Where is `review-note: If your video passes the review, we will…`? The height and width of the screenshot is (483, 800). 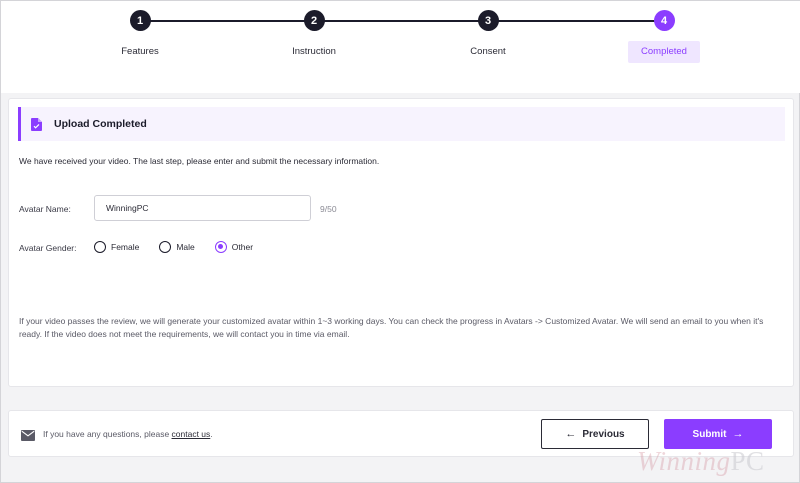
review-note: If your video passes the review, we will… is located at coordinates (391, 327).